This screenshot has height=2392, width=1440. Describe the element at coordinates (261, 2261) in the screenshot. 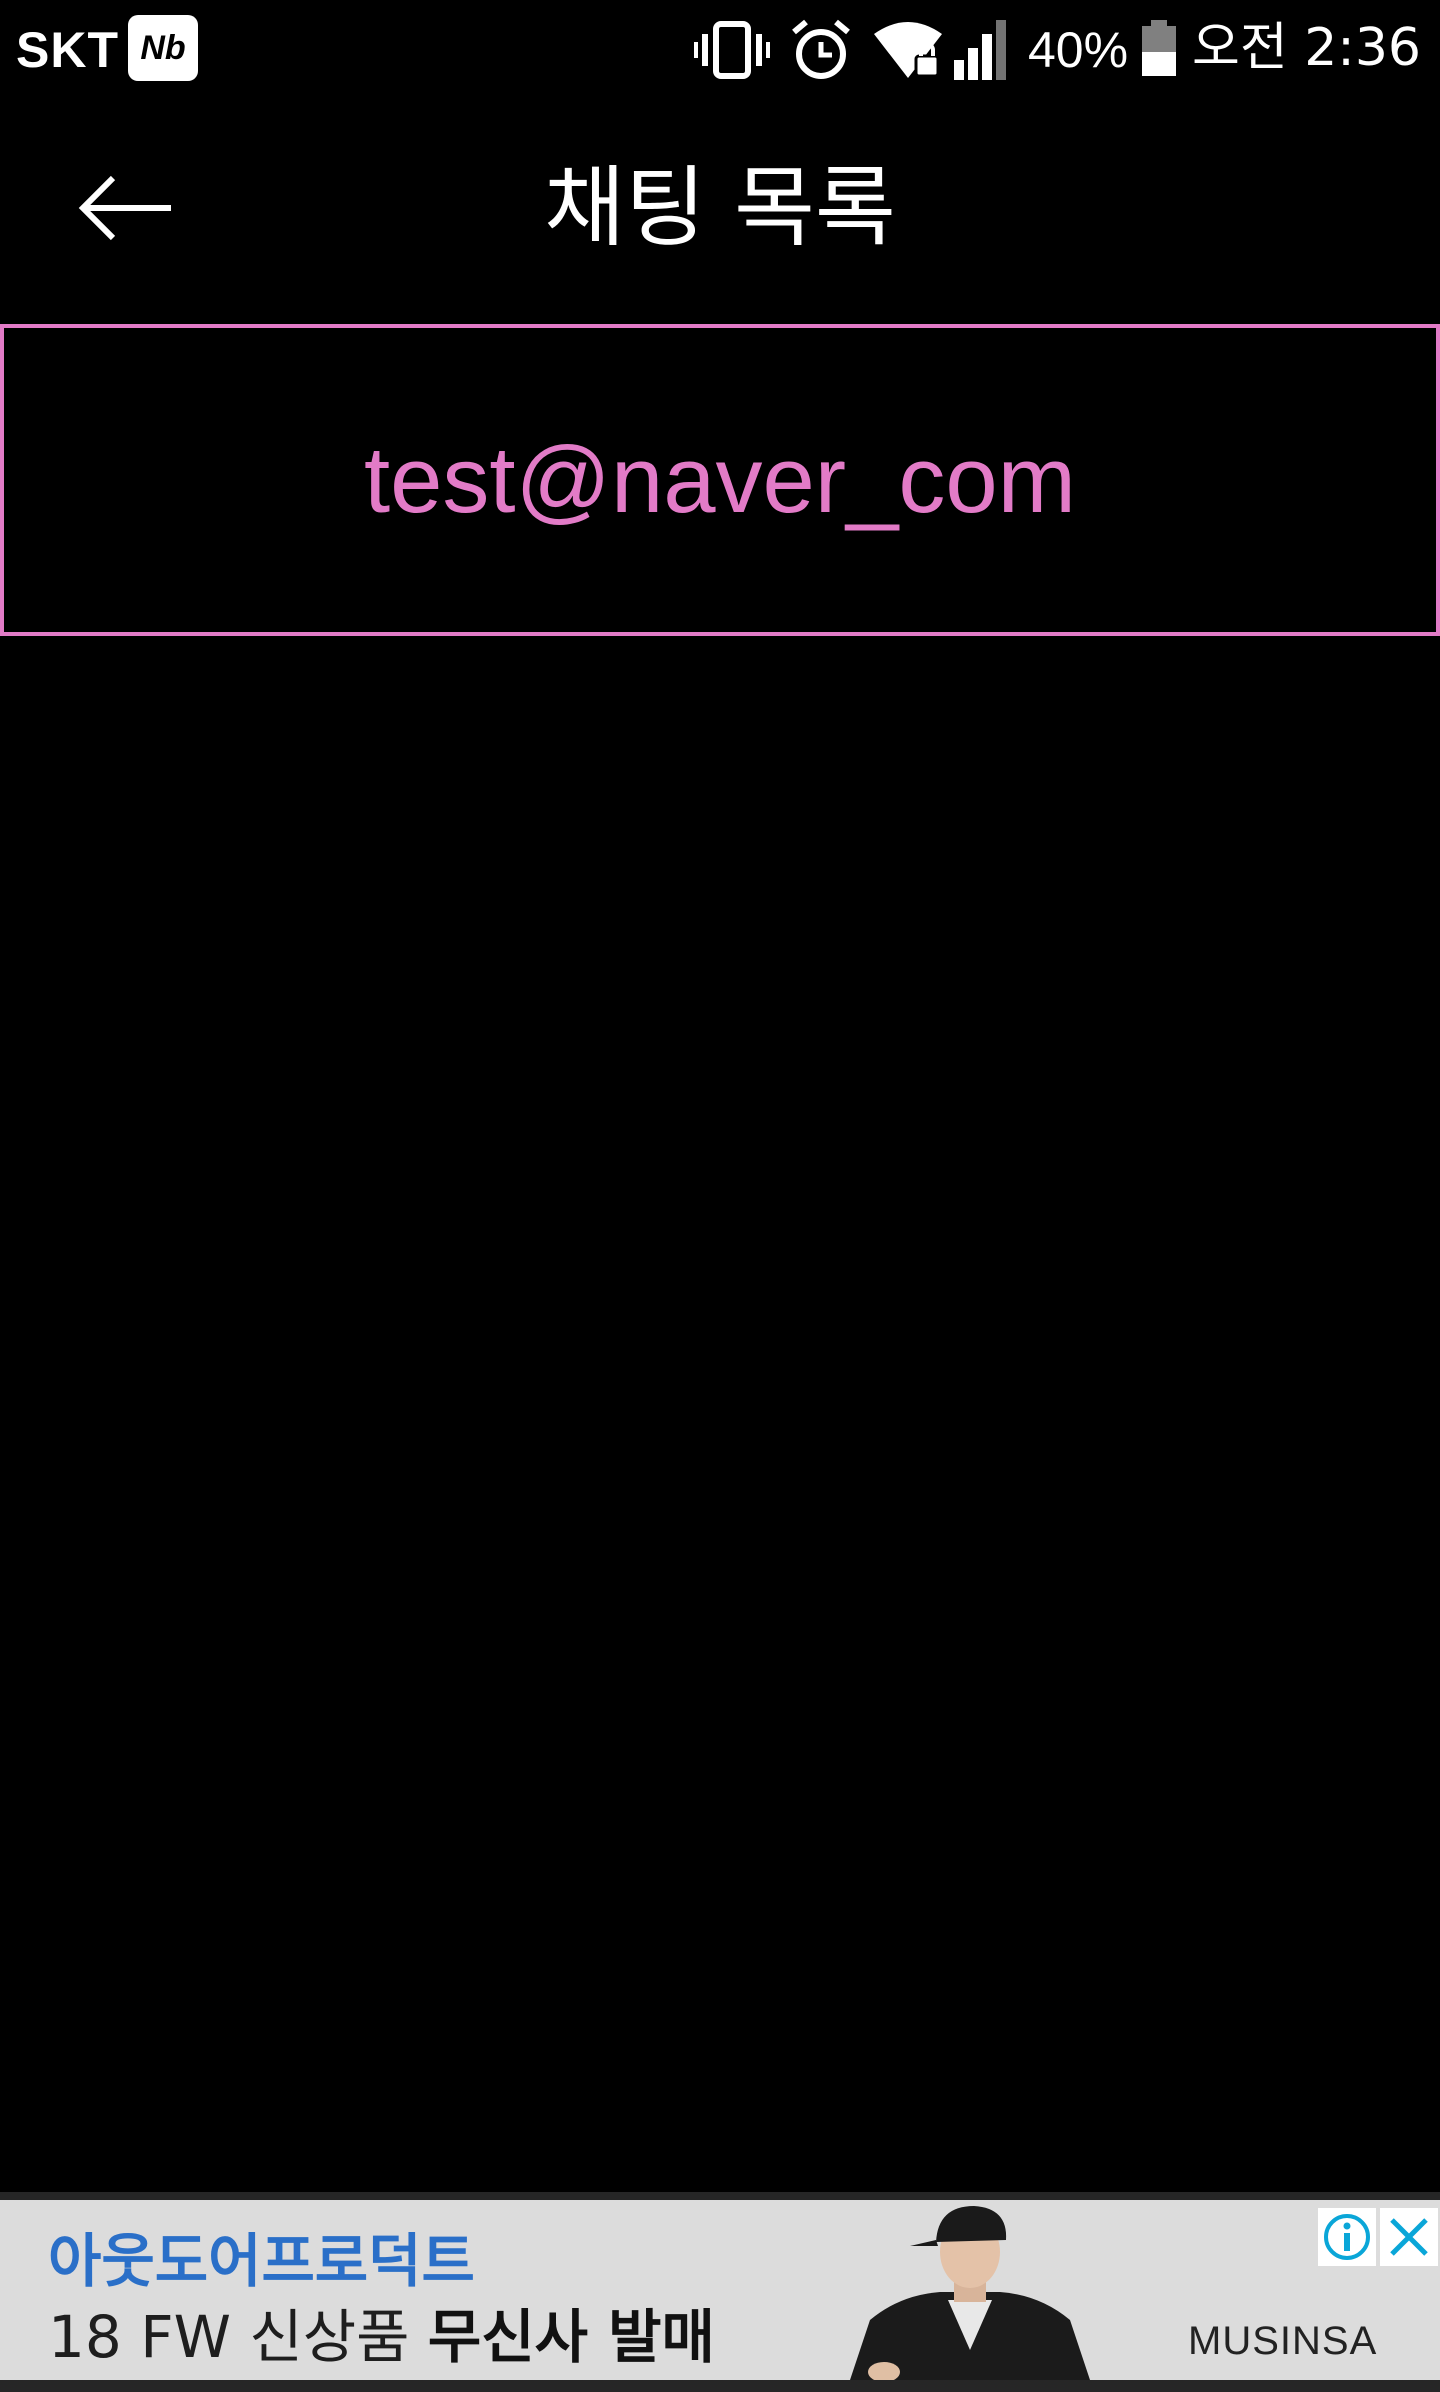

I see `ad-headline: 아웃도어프로덕트` at that location.